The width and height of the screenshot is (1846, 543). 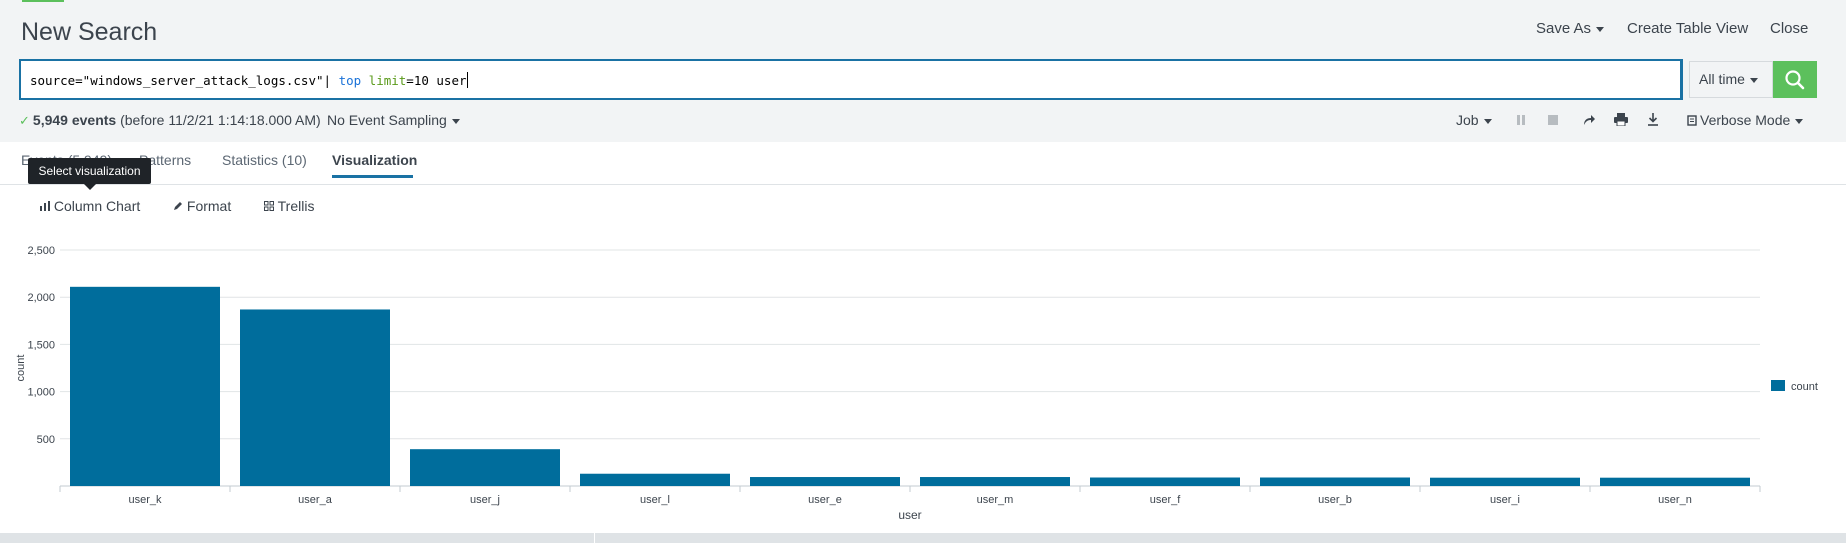 I want to click on format-button: Format, so click(x=202, y=206).